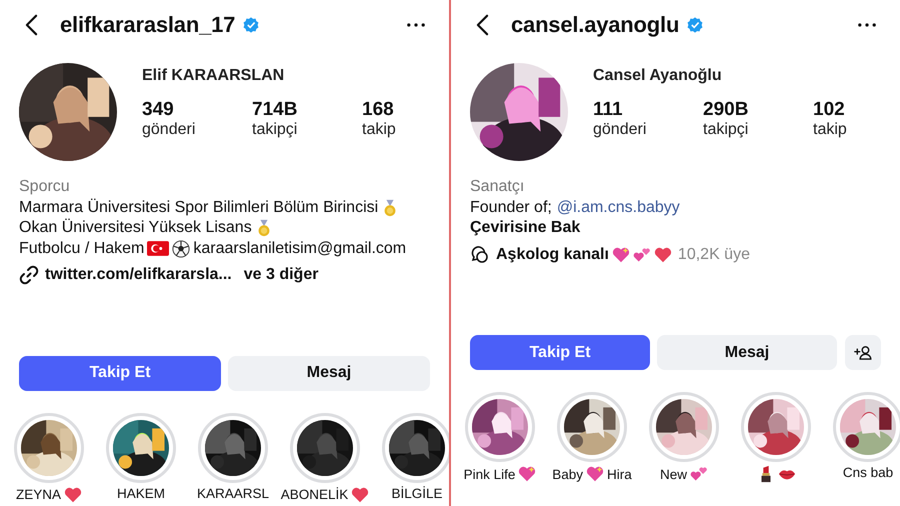 The height and width of the screenshot is (506, 900). What do you see at coordinates (281, 275) in the screenshot?
I see `more-links: ve 3 diğer` at bounding box center [281, 275].